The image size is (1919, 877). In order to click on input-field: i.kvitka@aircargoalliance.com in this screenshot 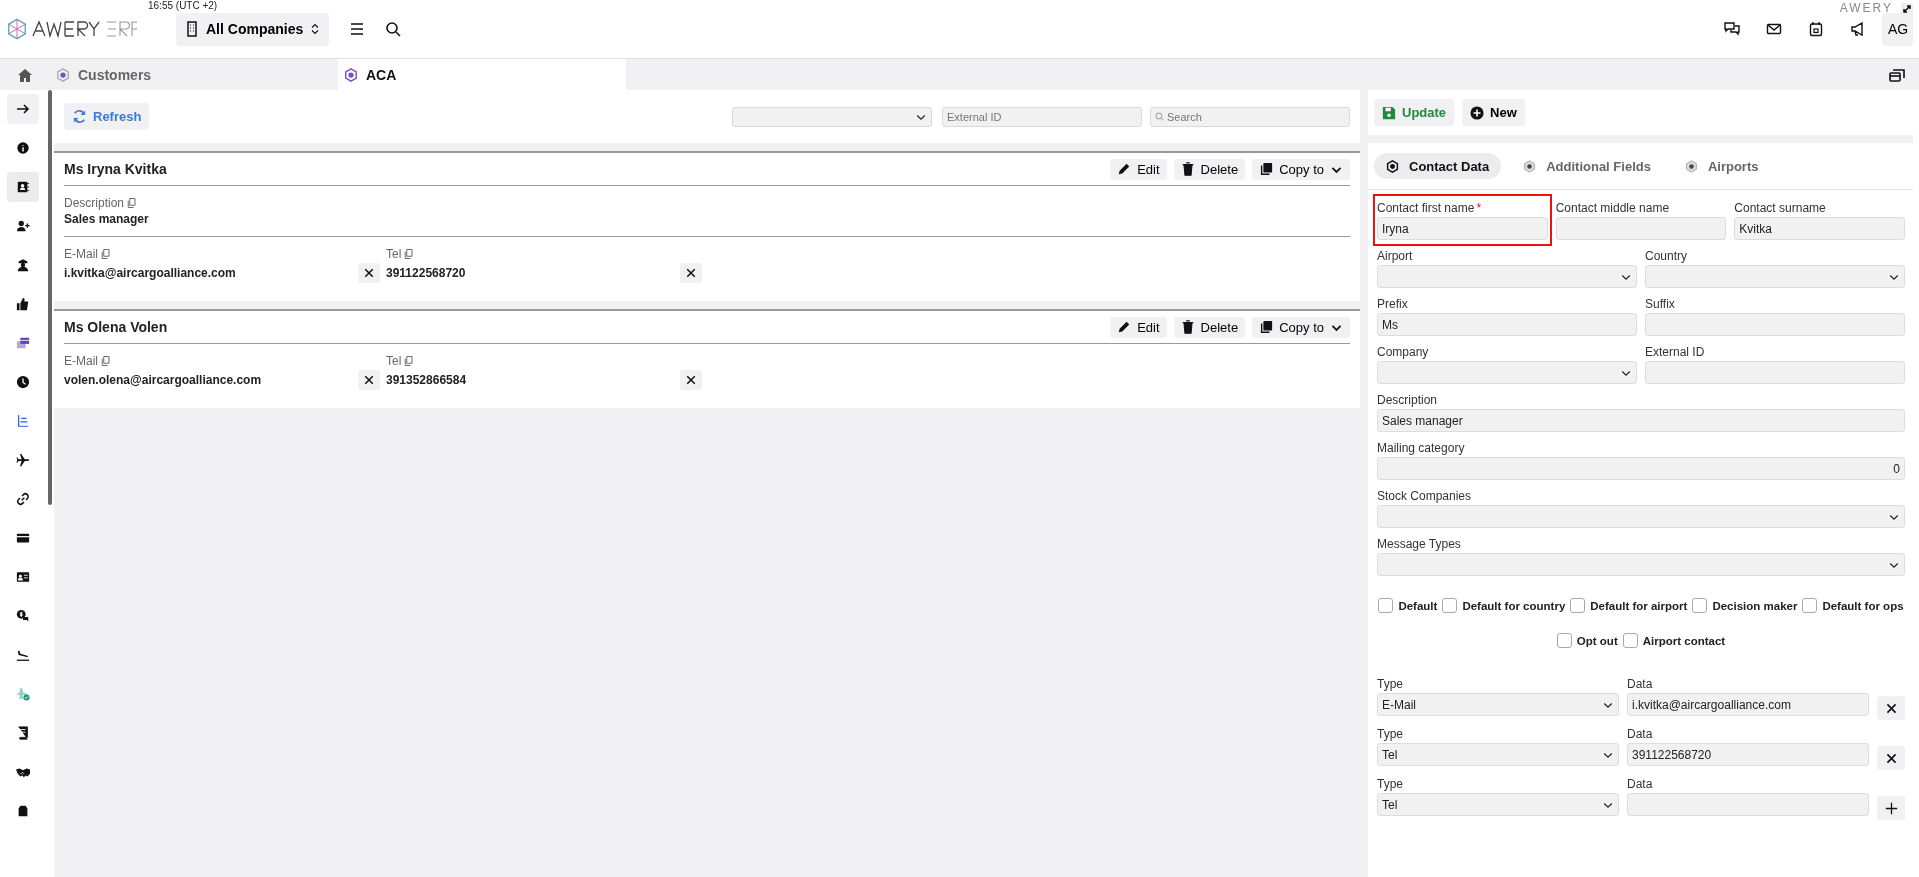, I will do `click(1748, 704)`.